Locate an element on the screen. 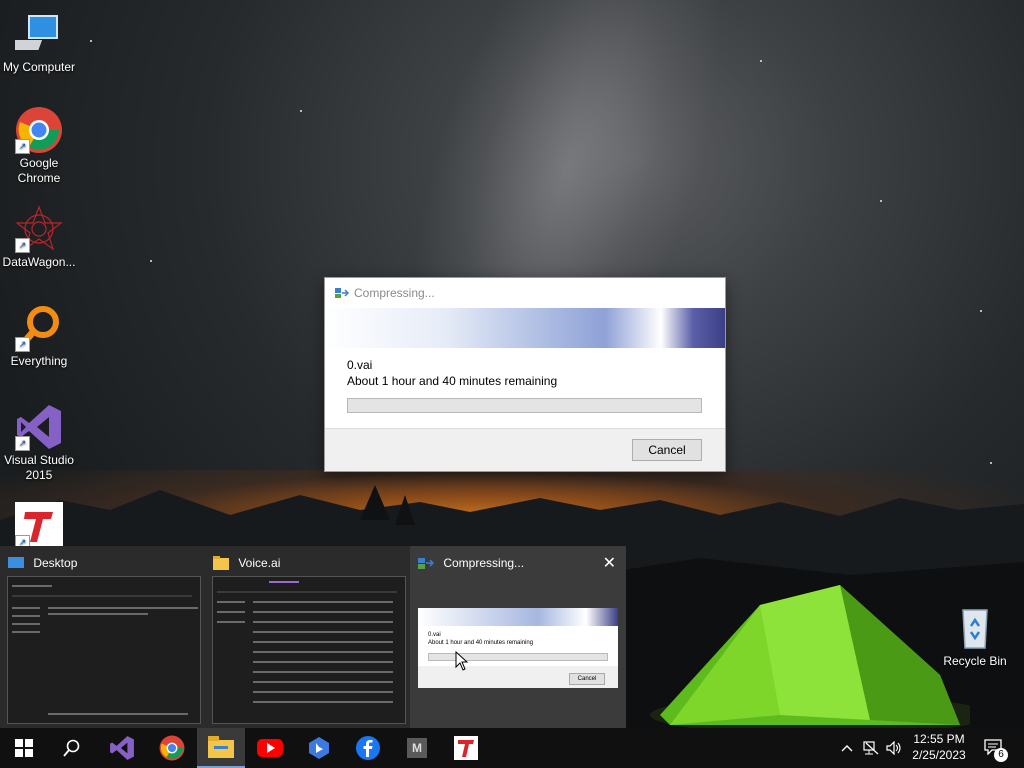  recycle-bin-icon is located at coordinates (975, 628).